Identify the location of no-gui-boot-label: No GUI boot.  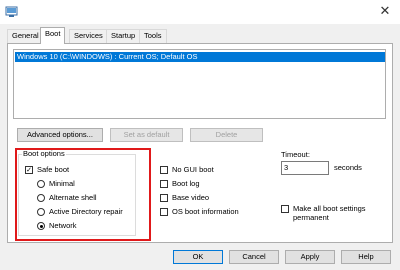
(193, 169).